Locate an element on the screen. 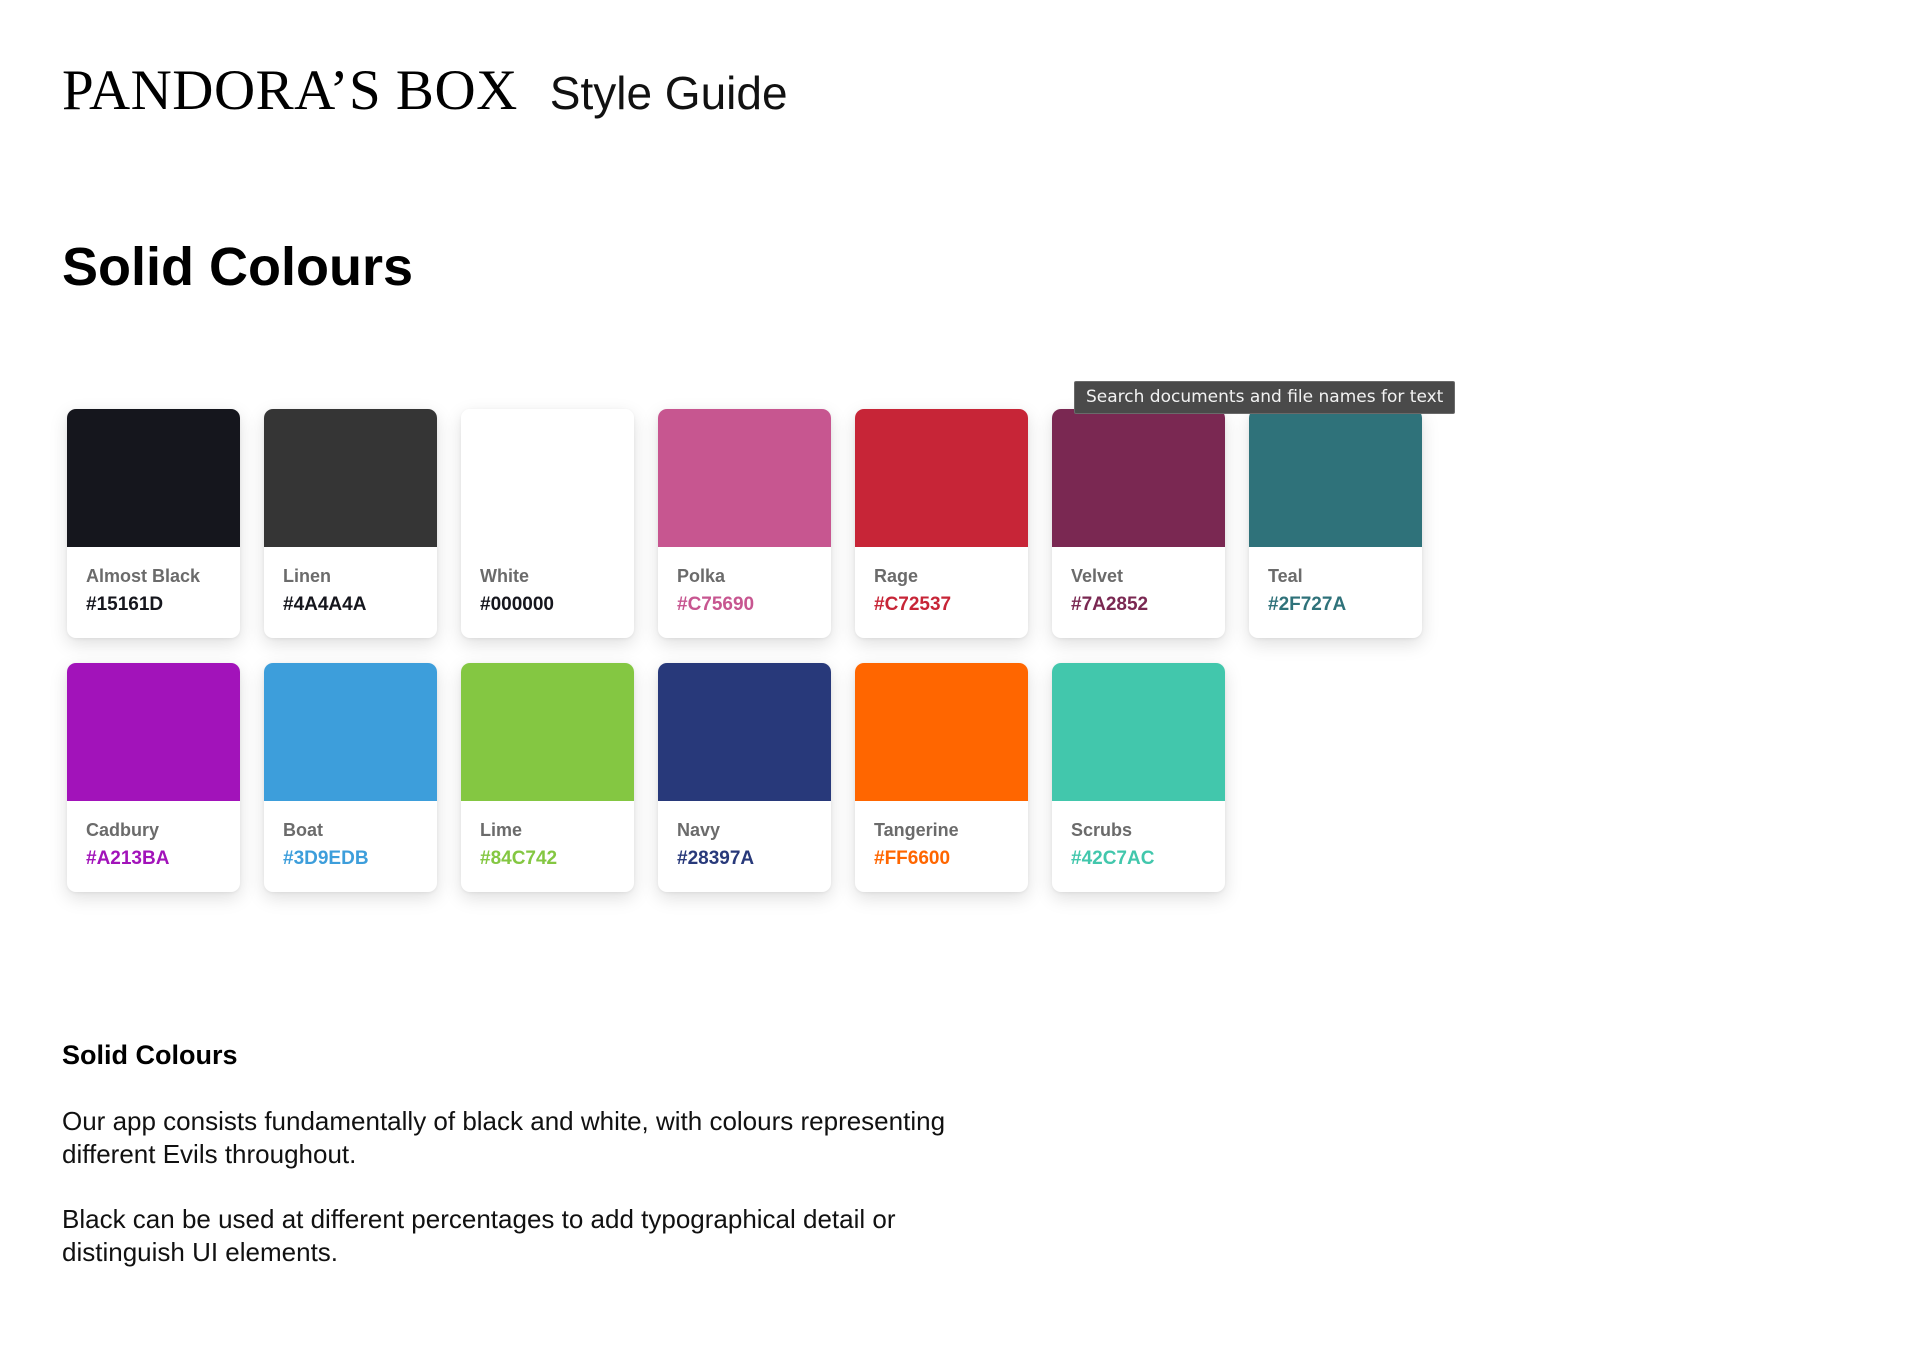  swatch-name: Almost Black is located at coordinates (143, 576).